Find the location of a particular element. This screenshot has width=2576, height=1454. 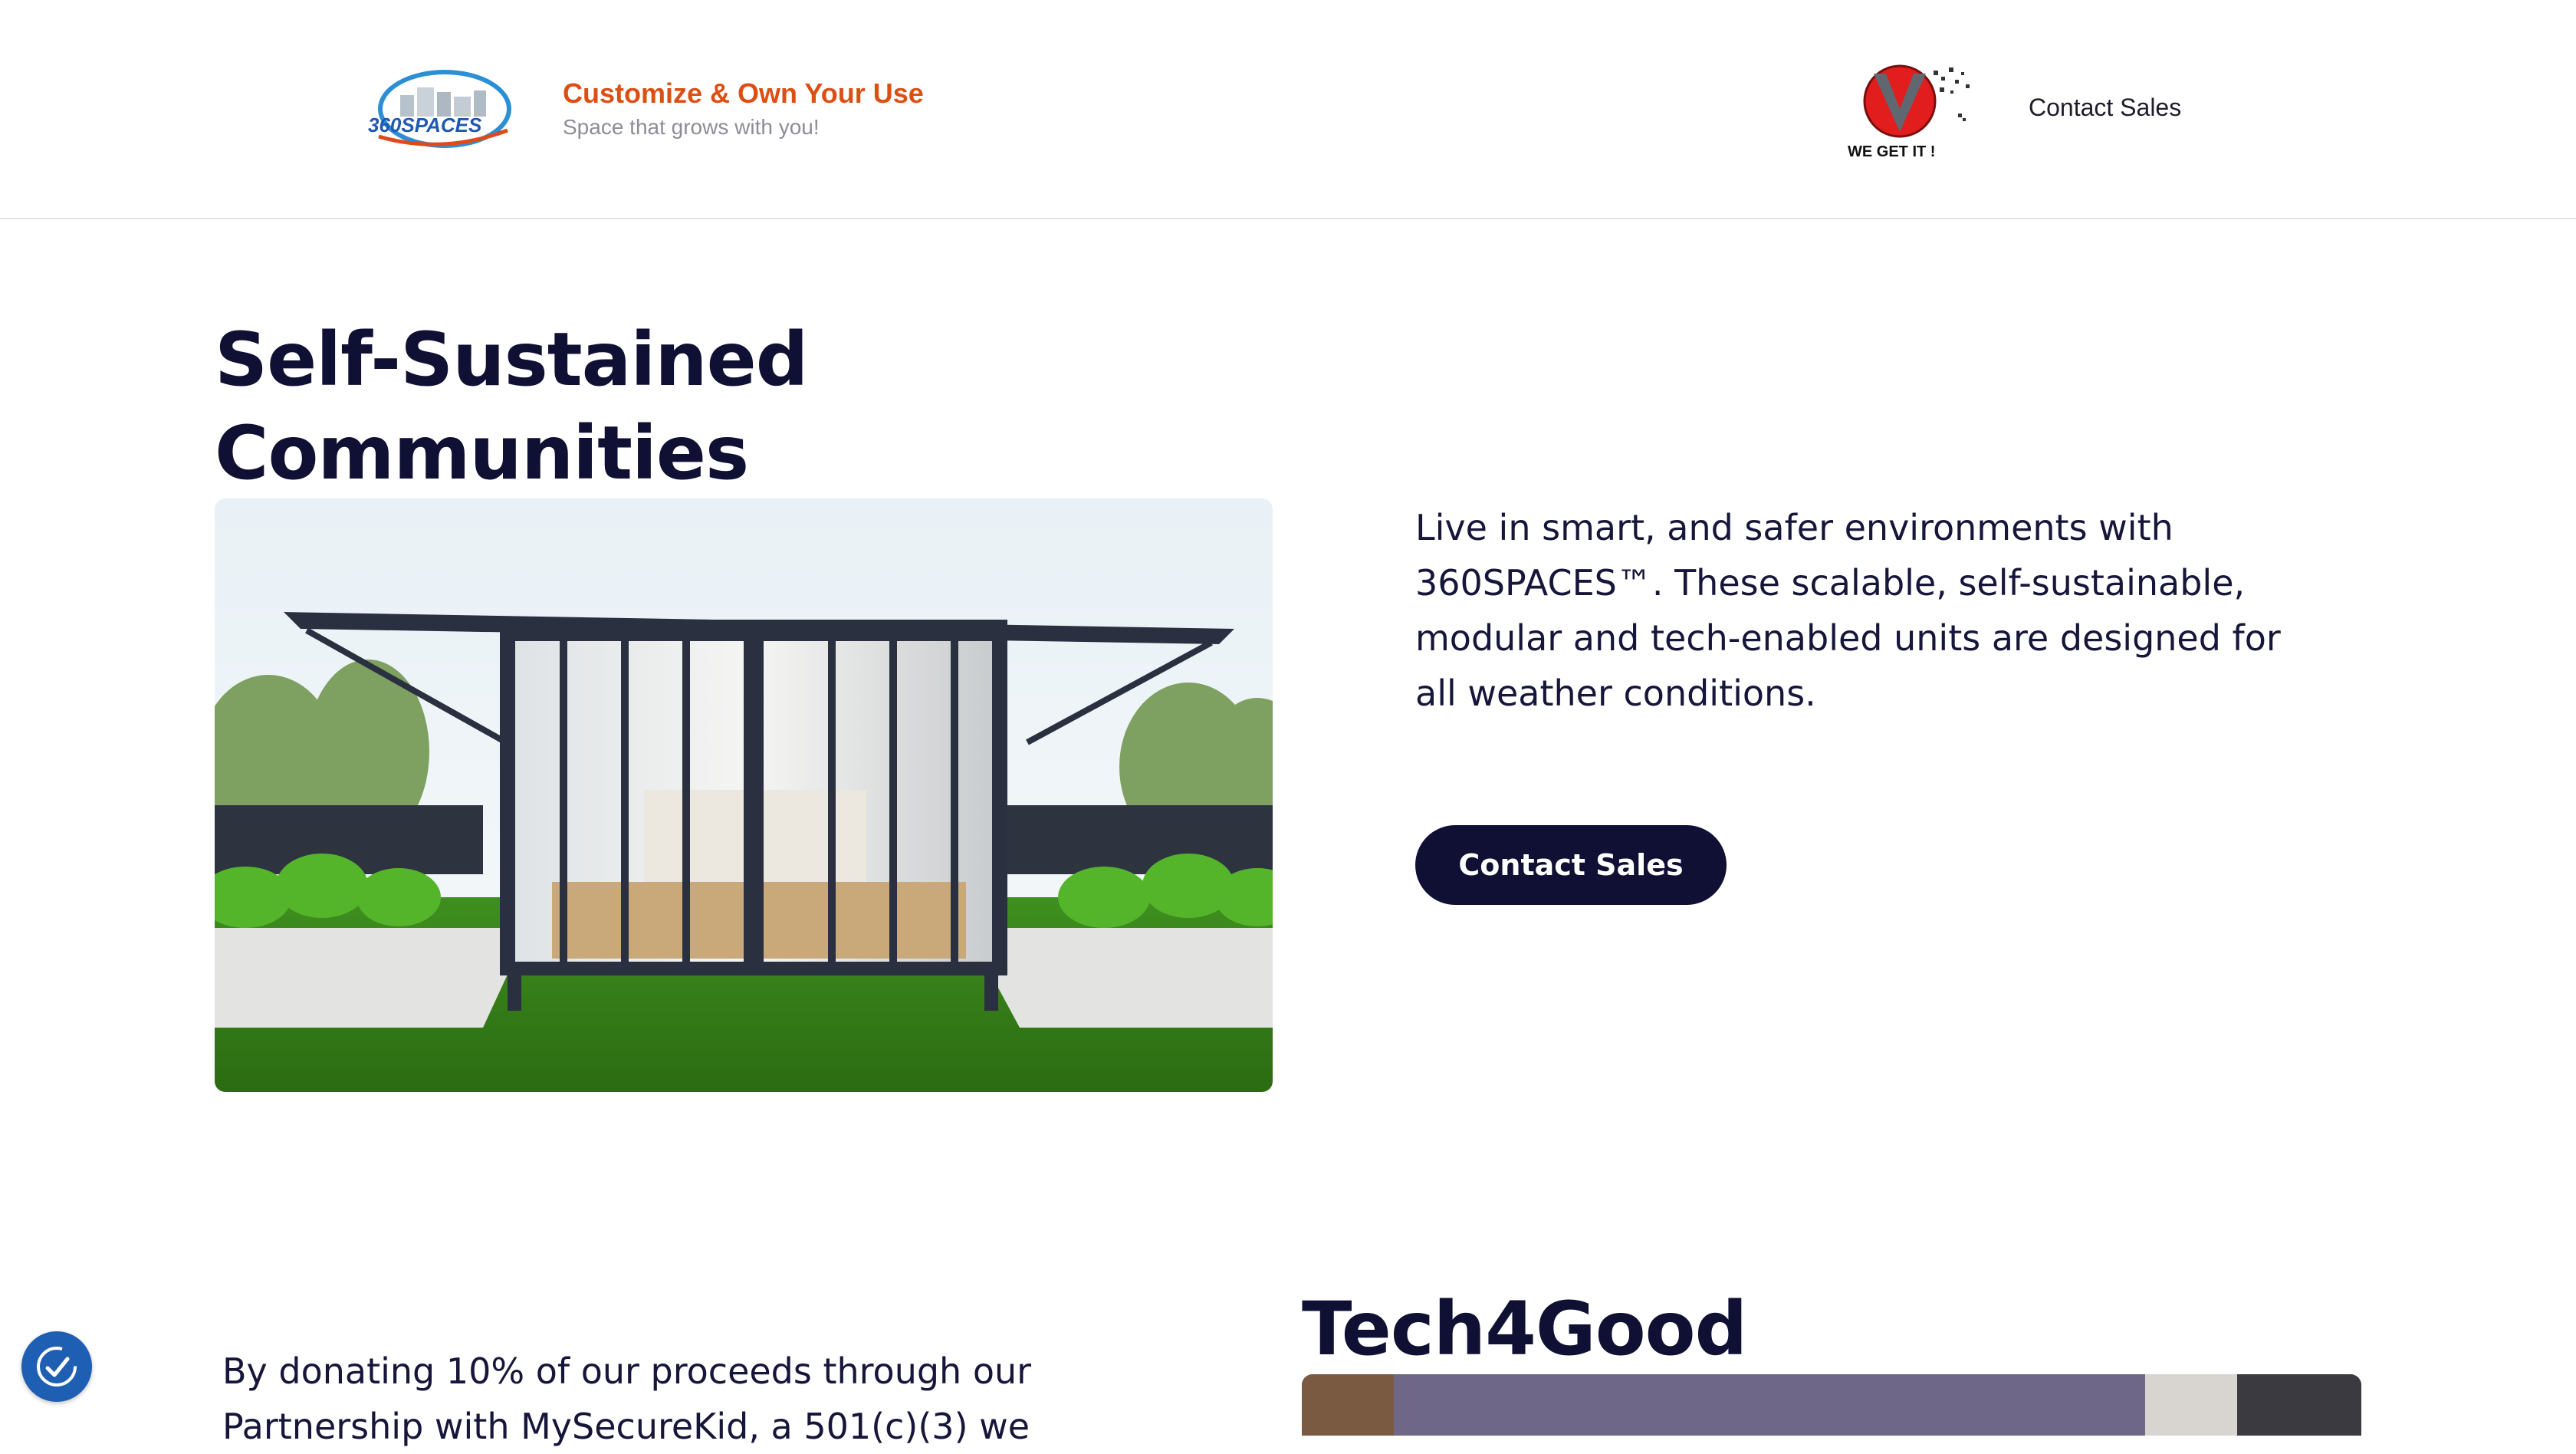

partner-logo-text: WE GET IT ! is located at coordinates (1892, 151).